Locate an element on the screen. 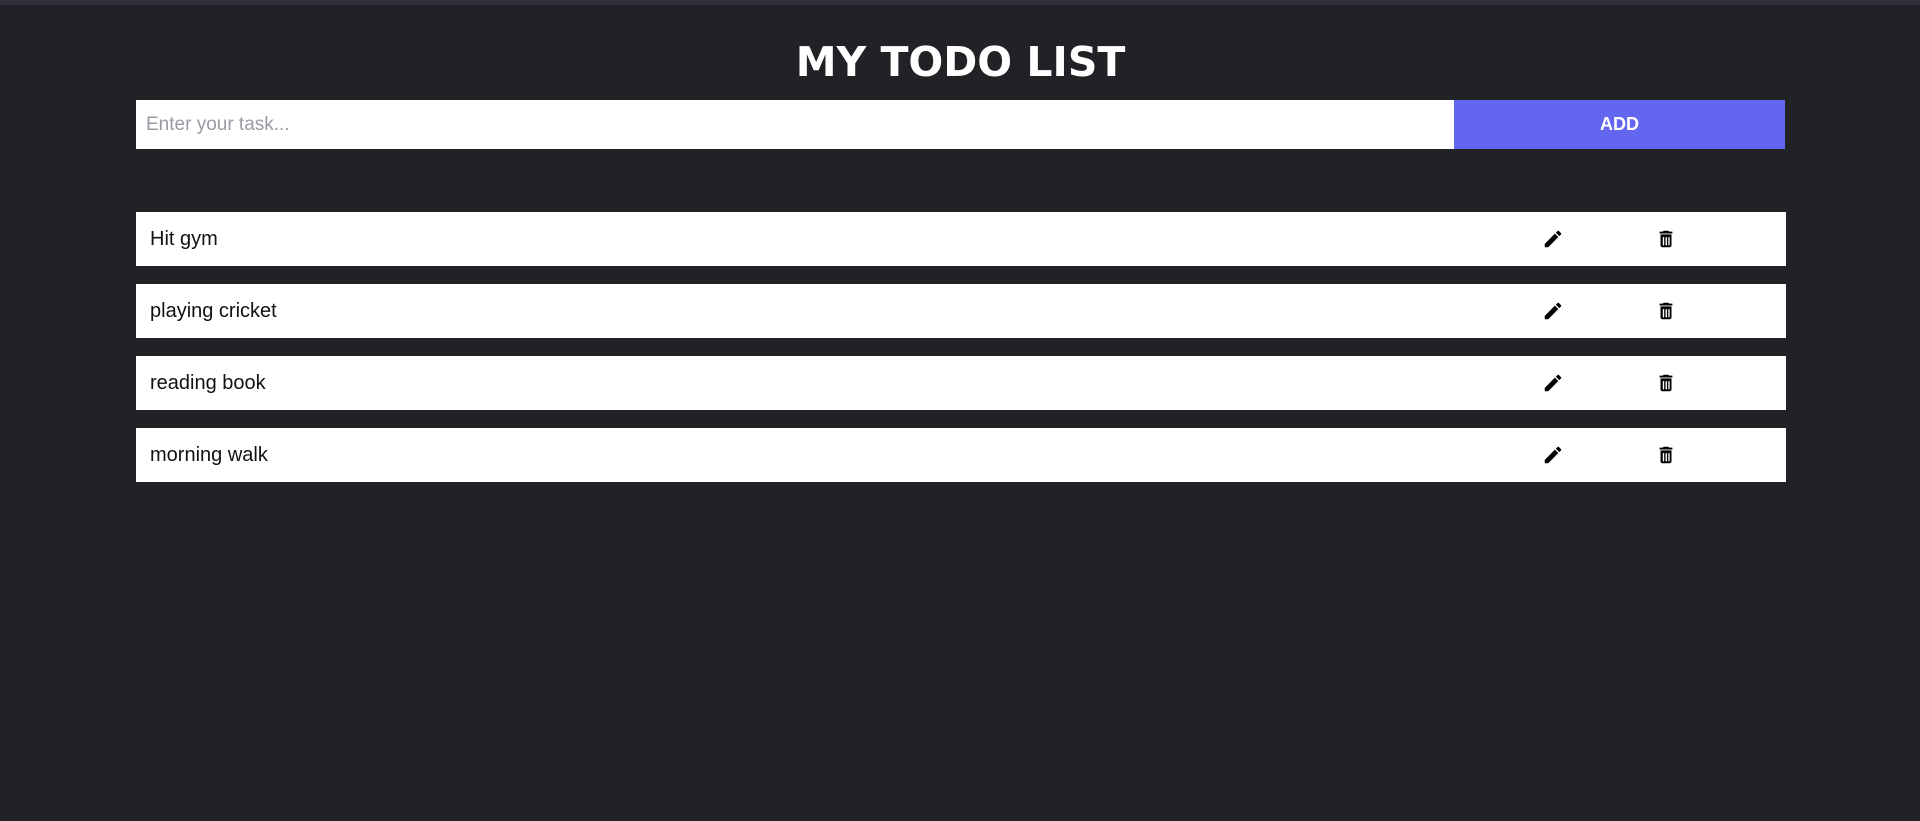 This screenshot has height=821, width=1920. add-task-form: ADD is located at coordinates (960, 124).